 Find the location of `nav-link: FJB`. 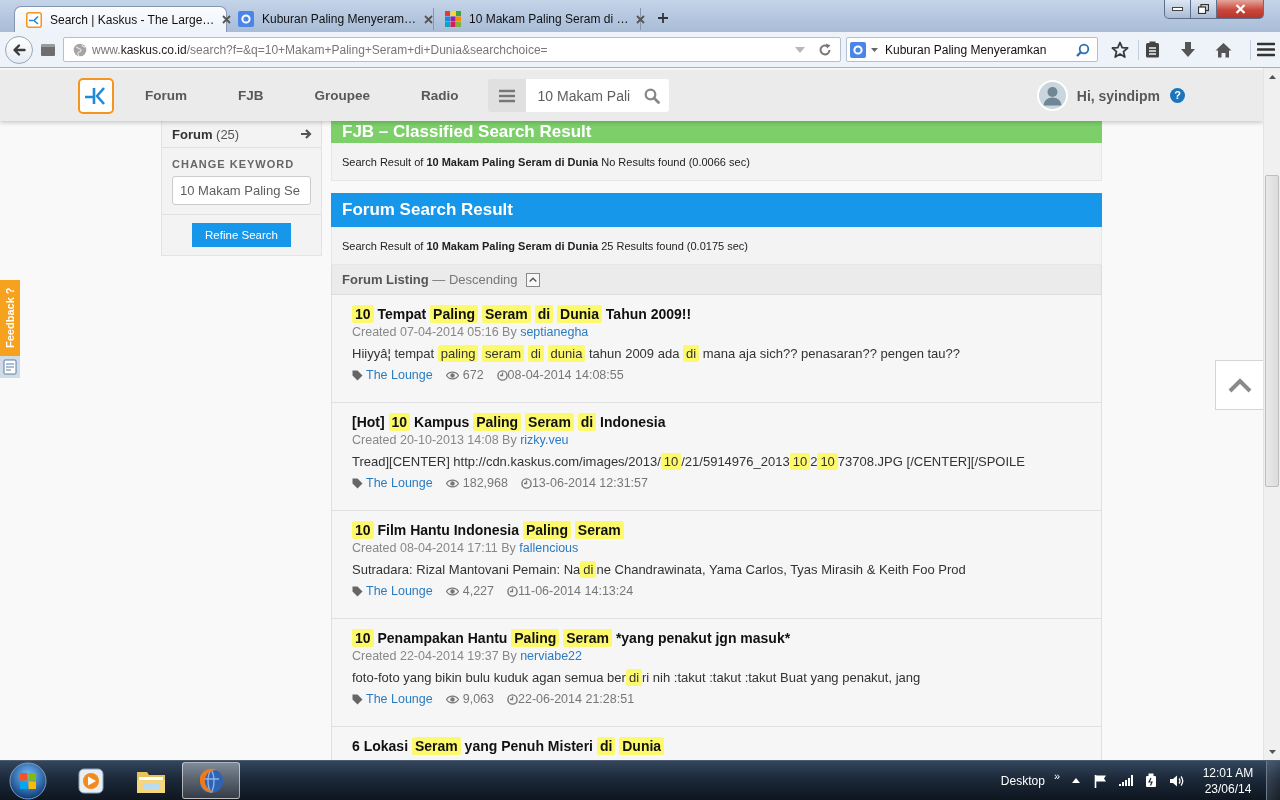

nav-link: FJB is located at coordinates (251, 95).